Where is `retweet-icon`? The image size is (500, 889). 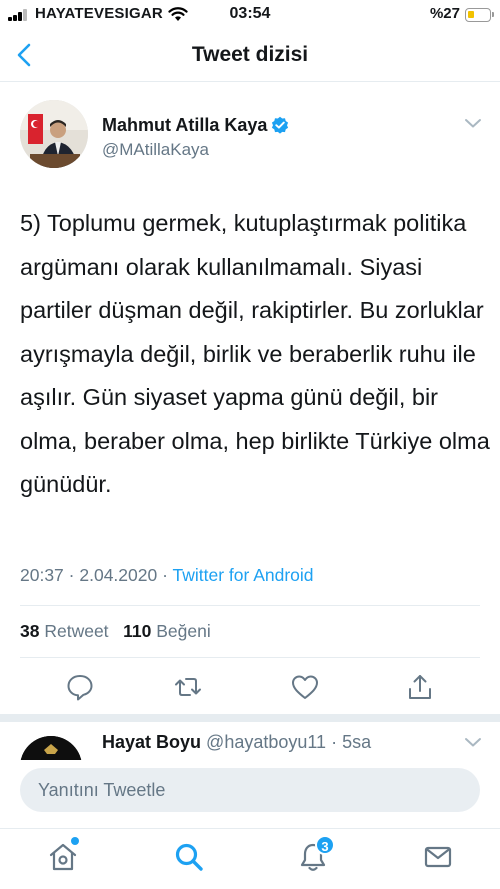
retweet-icon is located at coordinates (188, 687).